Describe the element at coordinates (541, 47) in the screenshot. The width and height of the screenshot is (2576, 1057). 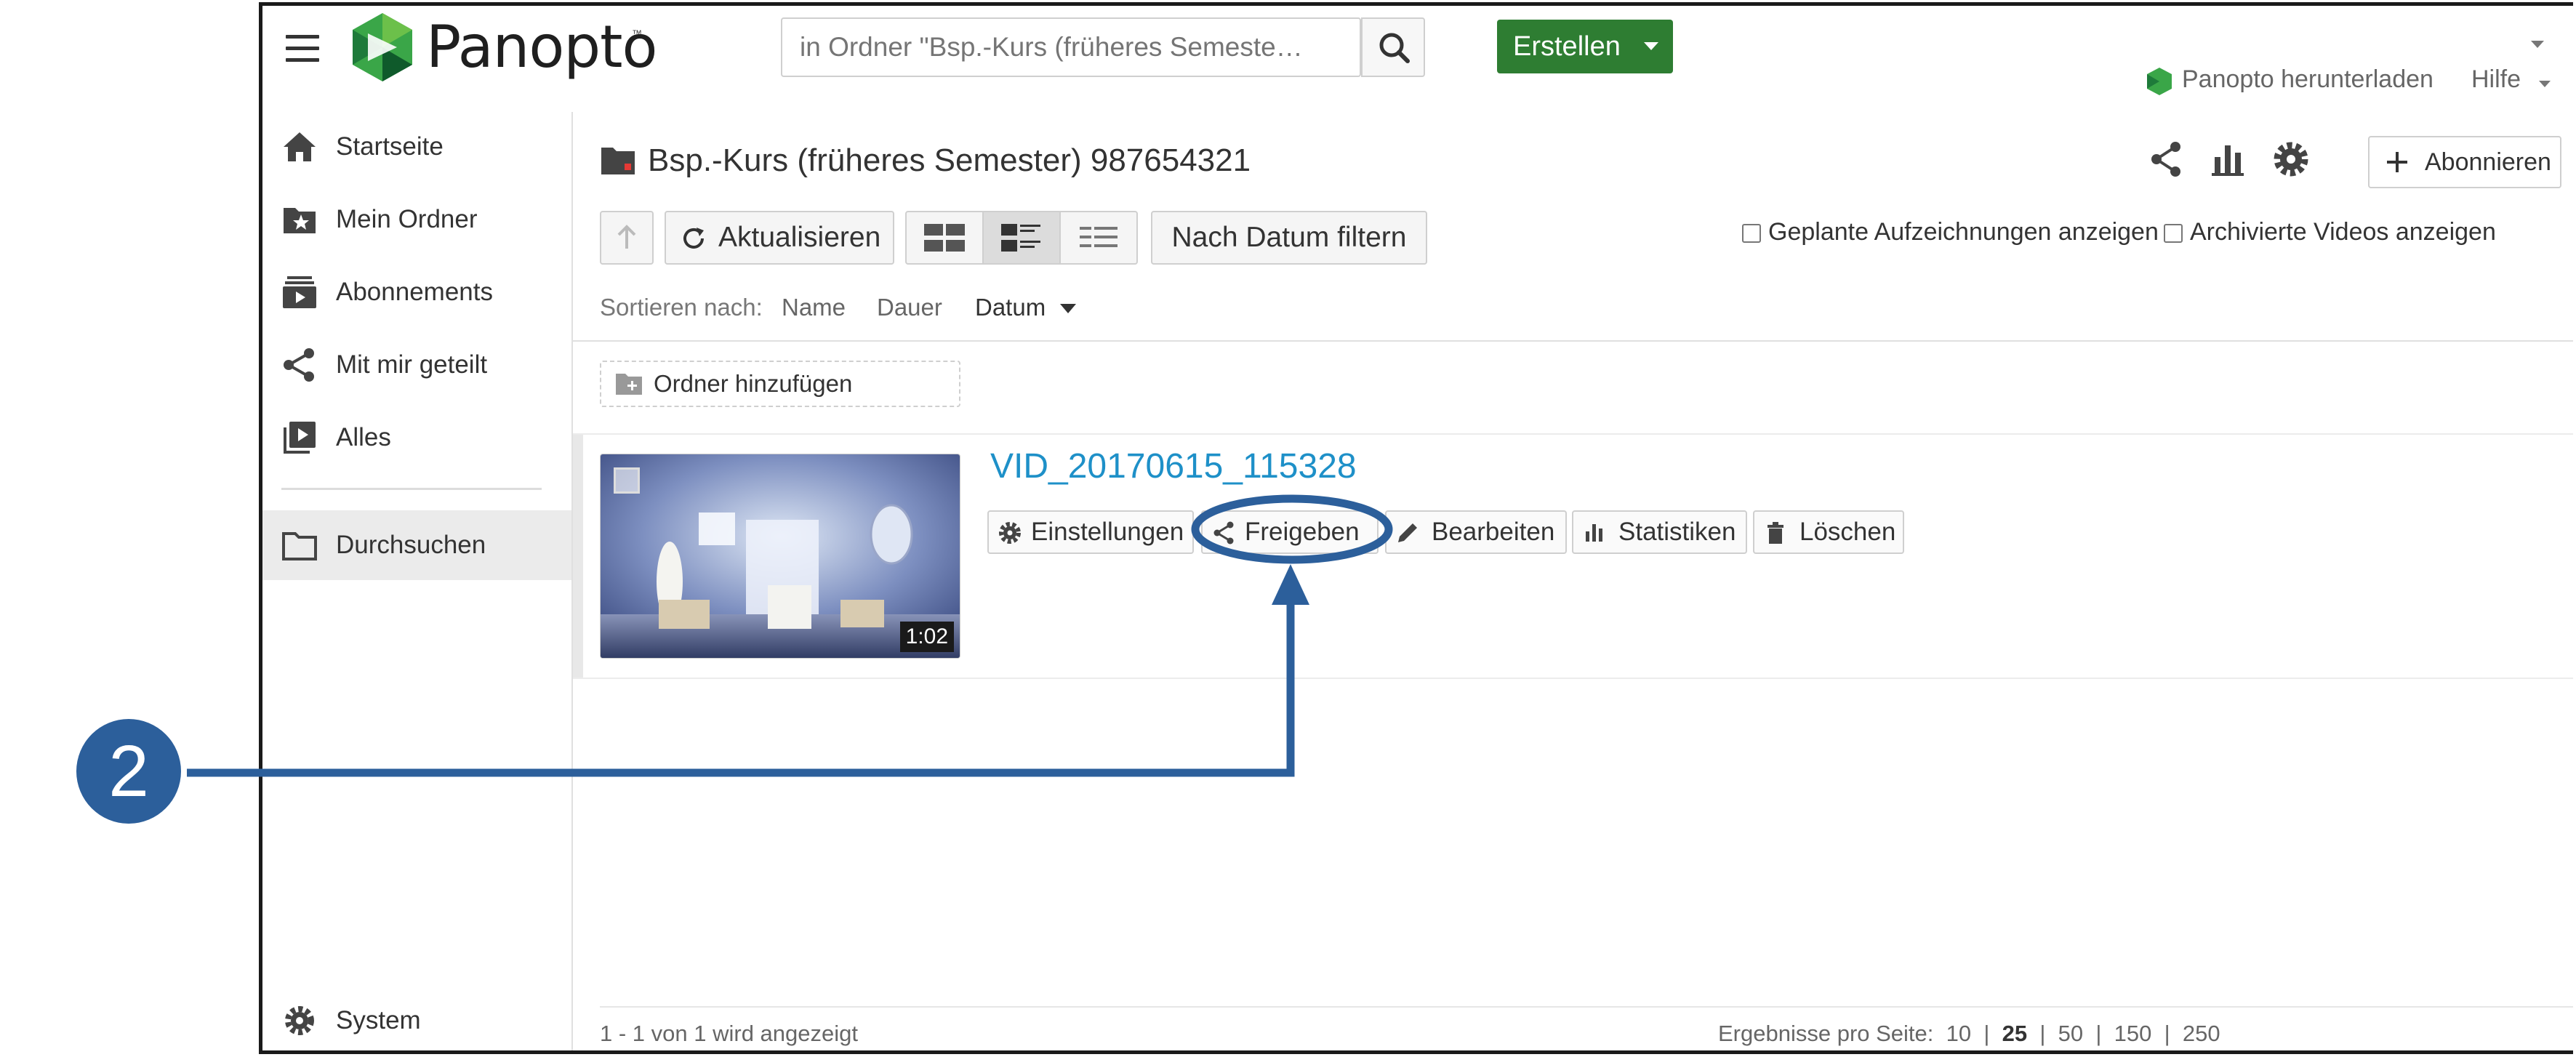
I see `panopto-logo-text: Panopto` at that location.